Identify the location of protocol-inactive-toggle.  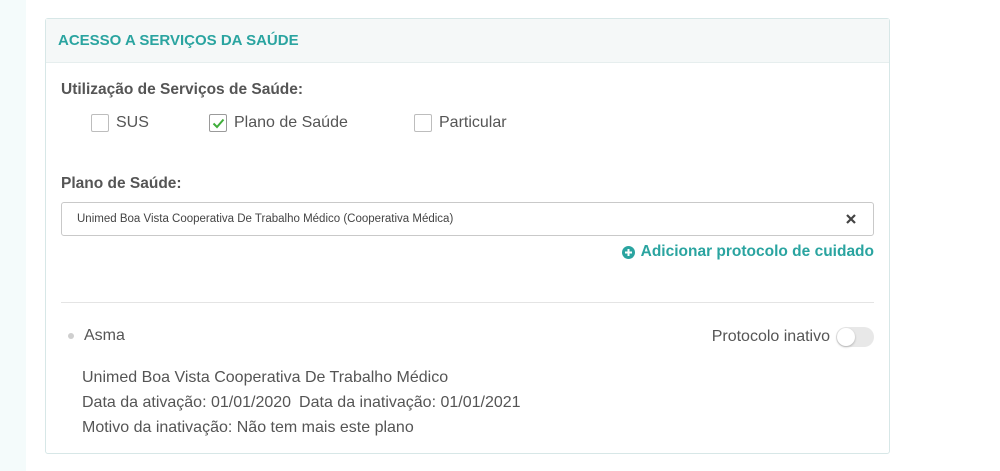
(855, 337).